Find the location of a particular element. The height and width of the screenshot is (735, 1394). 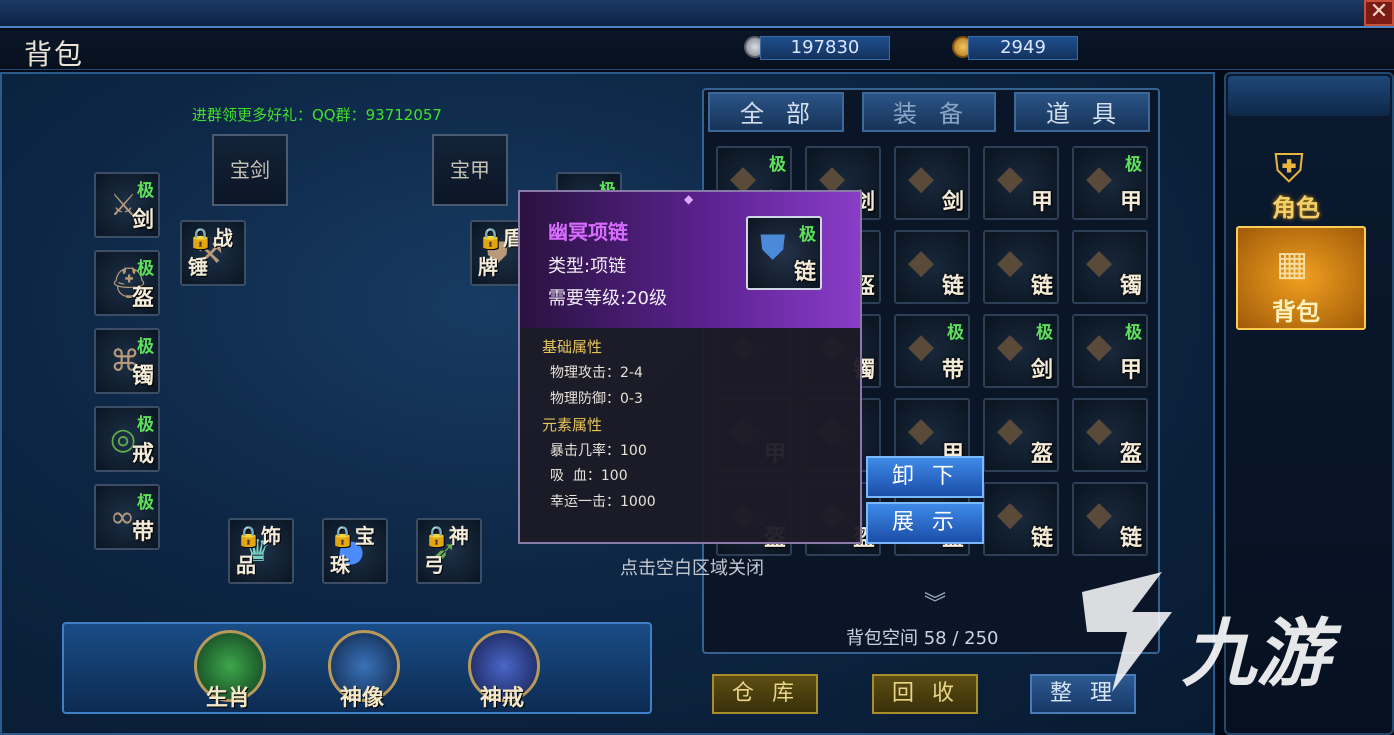

base-attr-heading: 基础属性 is located at coordinates (572, 347).